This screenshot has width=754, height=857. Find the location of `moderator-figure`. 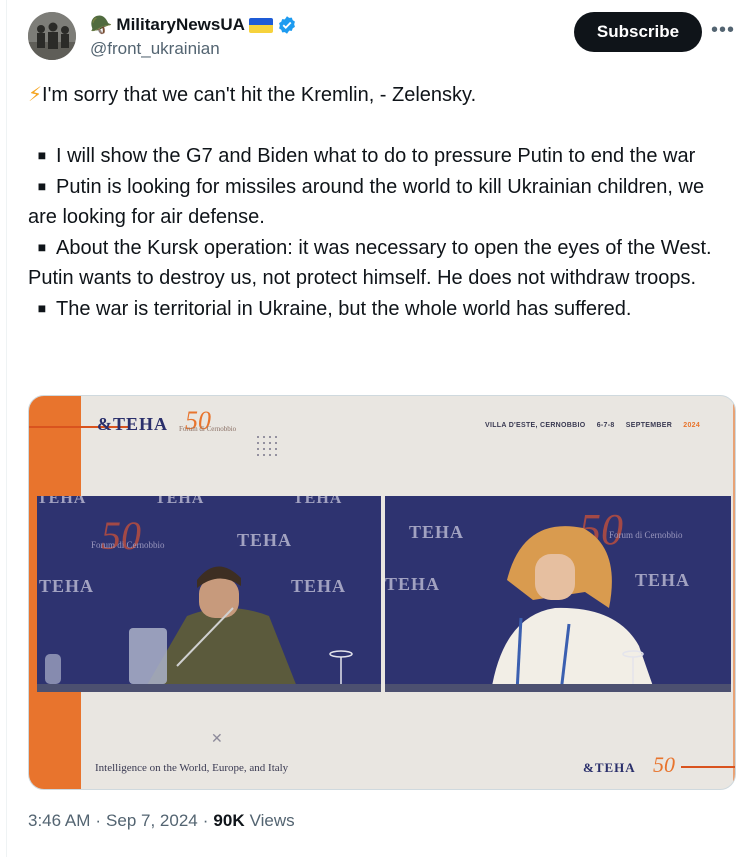

moderator-figure is located at coordinates (573, 609).